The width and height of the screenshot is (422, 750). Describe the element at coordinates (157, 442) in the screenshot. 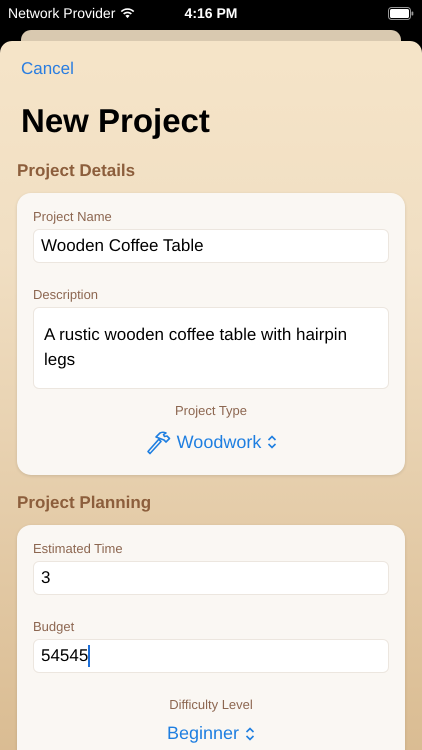

I see `hammer-icon` at that location.